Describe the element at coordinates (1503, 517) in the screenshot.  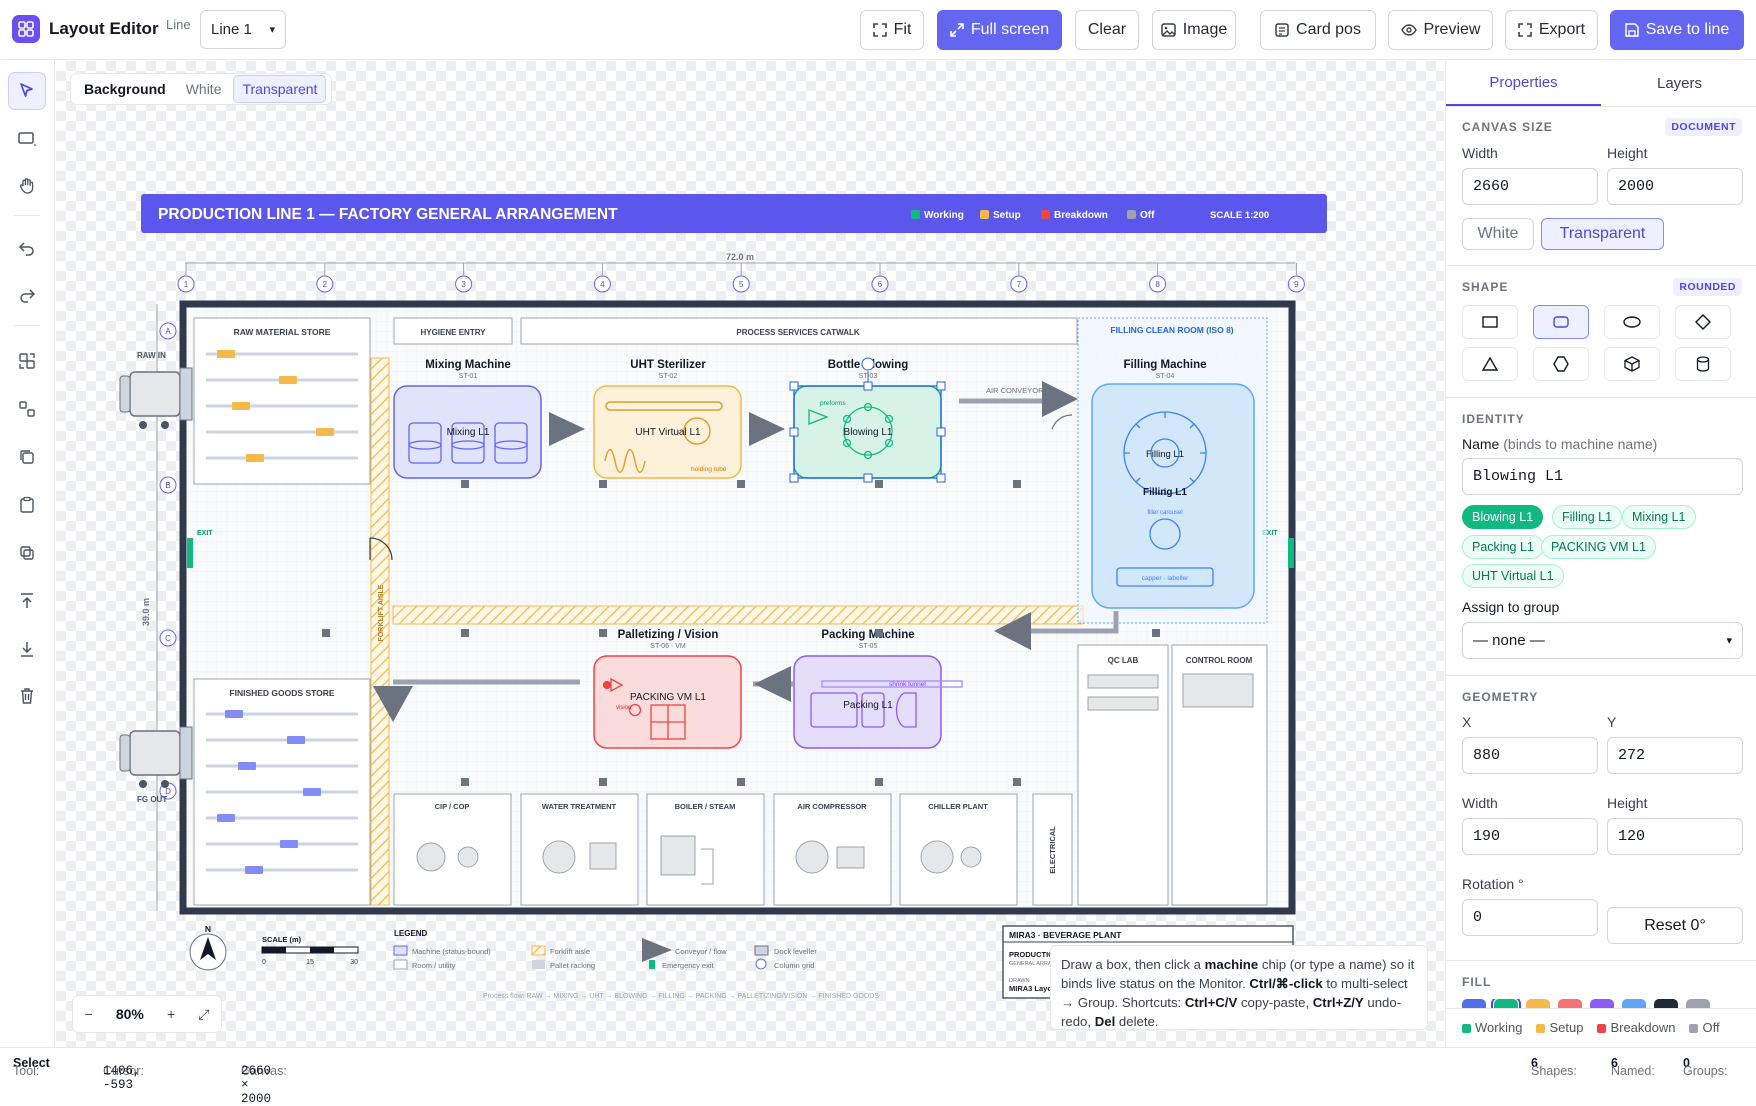
I see `machine-chip-blowing: Blowing L1` at that location.